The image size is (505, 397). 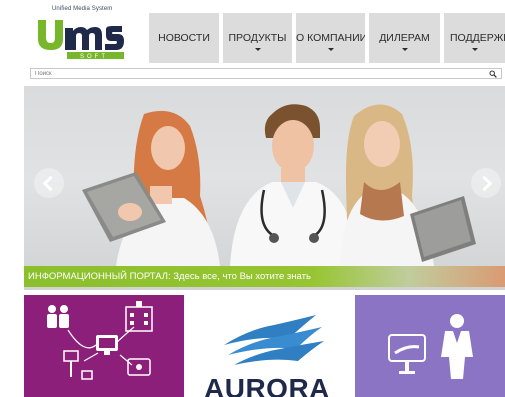 I want to click on search-bar, so click(x=266, y=73).